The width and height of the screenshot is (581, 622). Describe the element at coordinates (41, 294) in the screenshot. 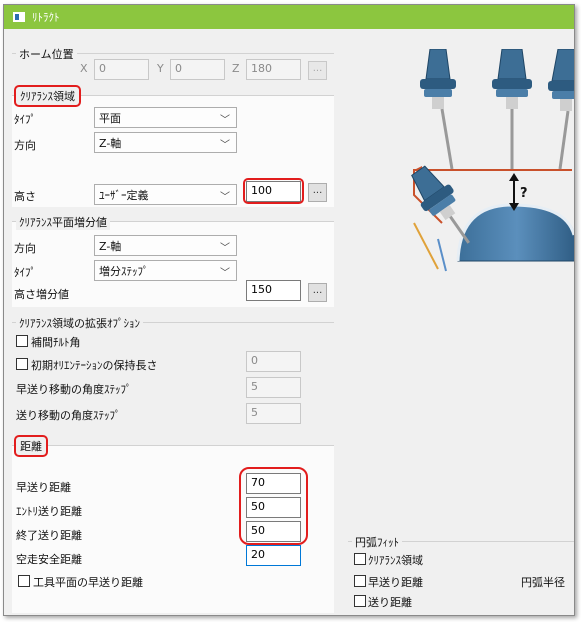

I see `increment-height-label: 高さ増分値` at that location.